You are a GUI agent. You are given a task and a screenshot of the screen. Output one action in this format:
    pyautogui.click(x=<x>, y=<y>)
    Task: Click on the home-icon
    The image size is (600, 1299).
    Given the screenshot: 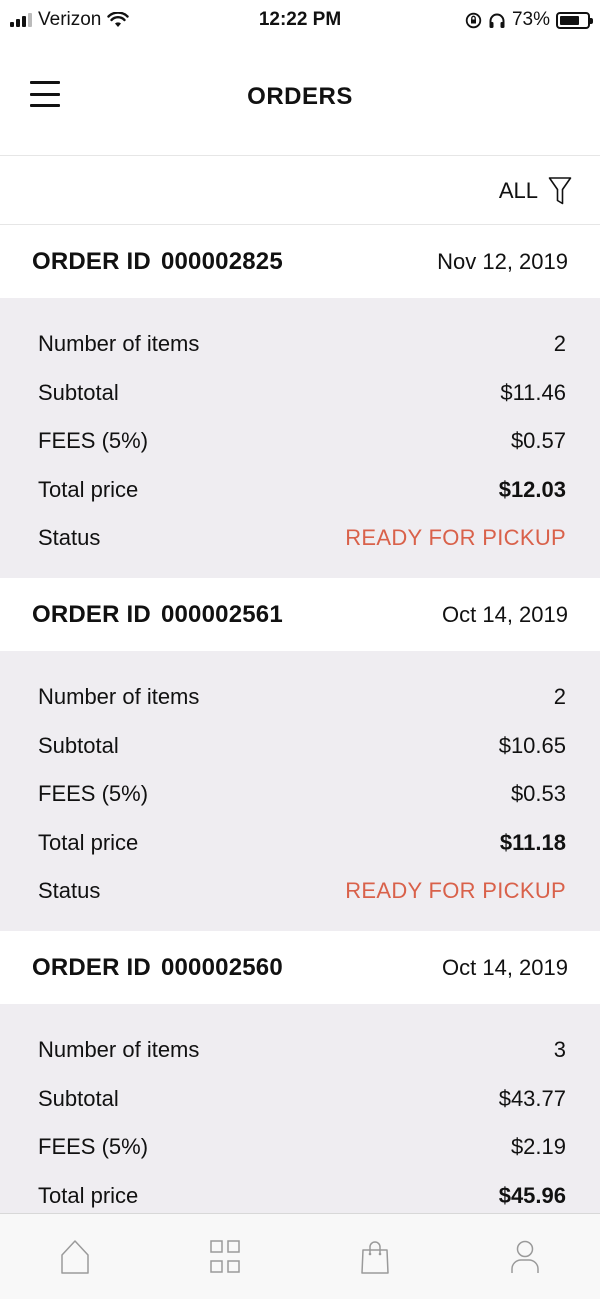 What is the action you would take?
    pyautogui.click(x=75, y=1256)
    